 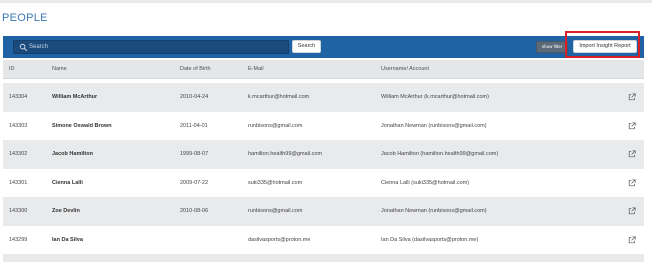 I want to click on cell-id: 143301, so click(x=18, y=182).